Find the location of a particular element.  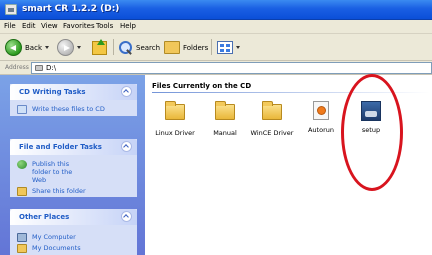

file-item-linux-driver: Linux Driver is located at coordinates (175, 119).